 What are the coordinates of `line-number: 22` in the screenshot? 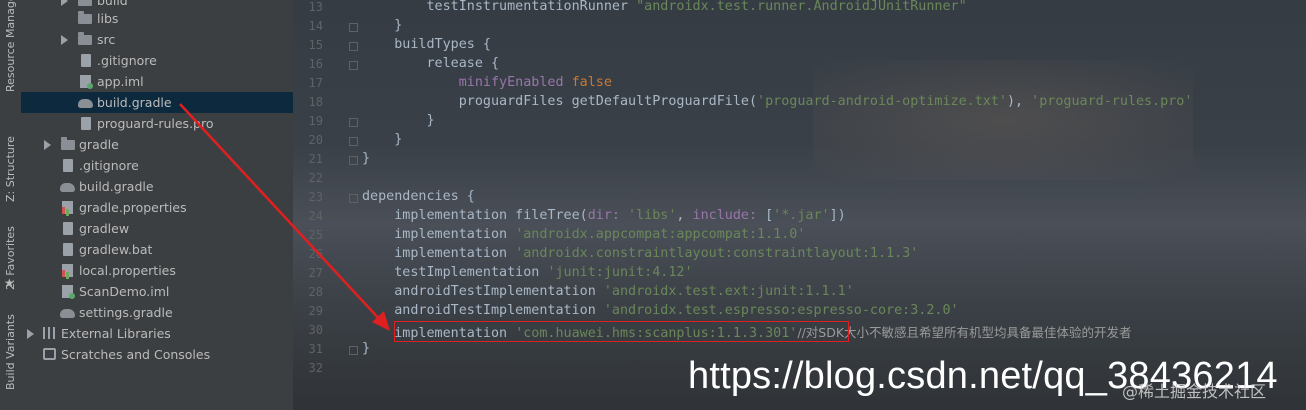 It's located at (315, 178).